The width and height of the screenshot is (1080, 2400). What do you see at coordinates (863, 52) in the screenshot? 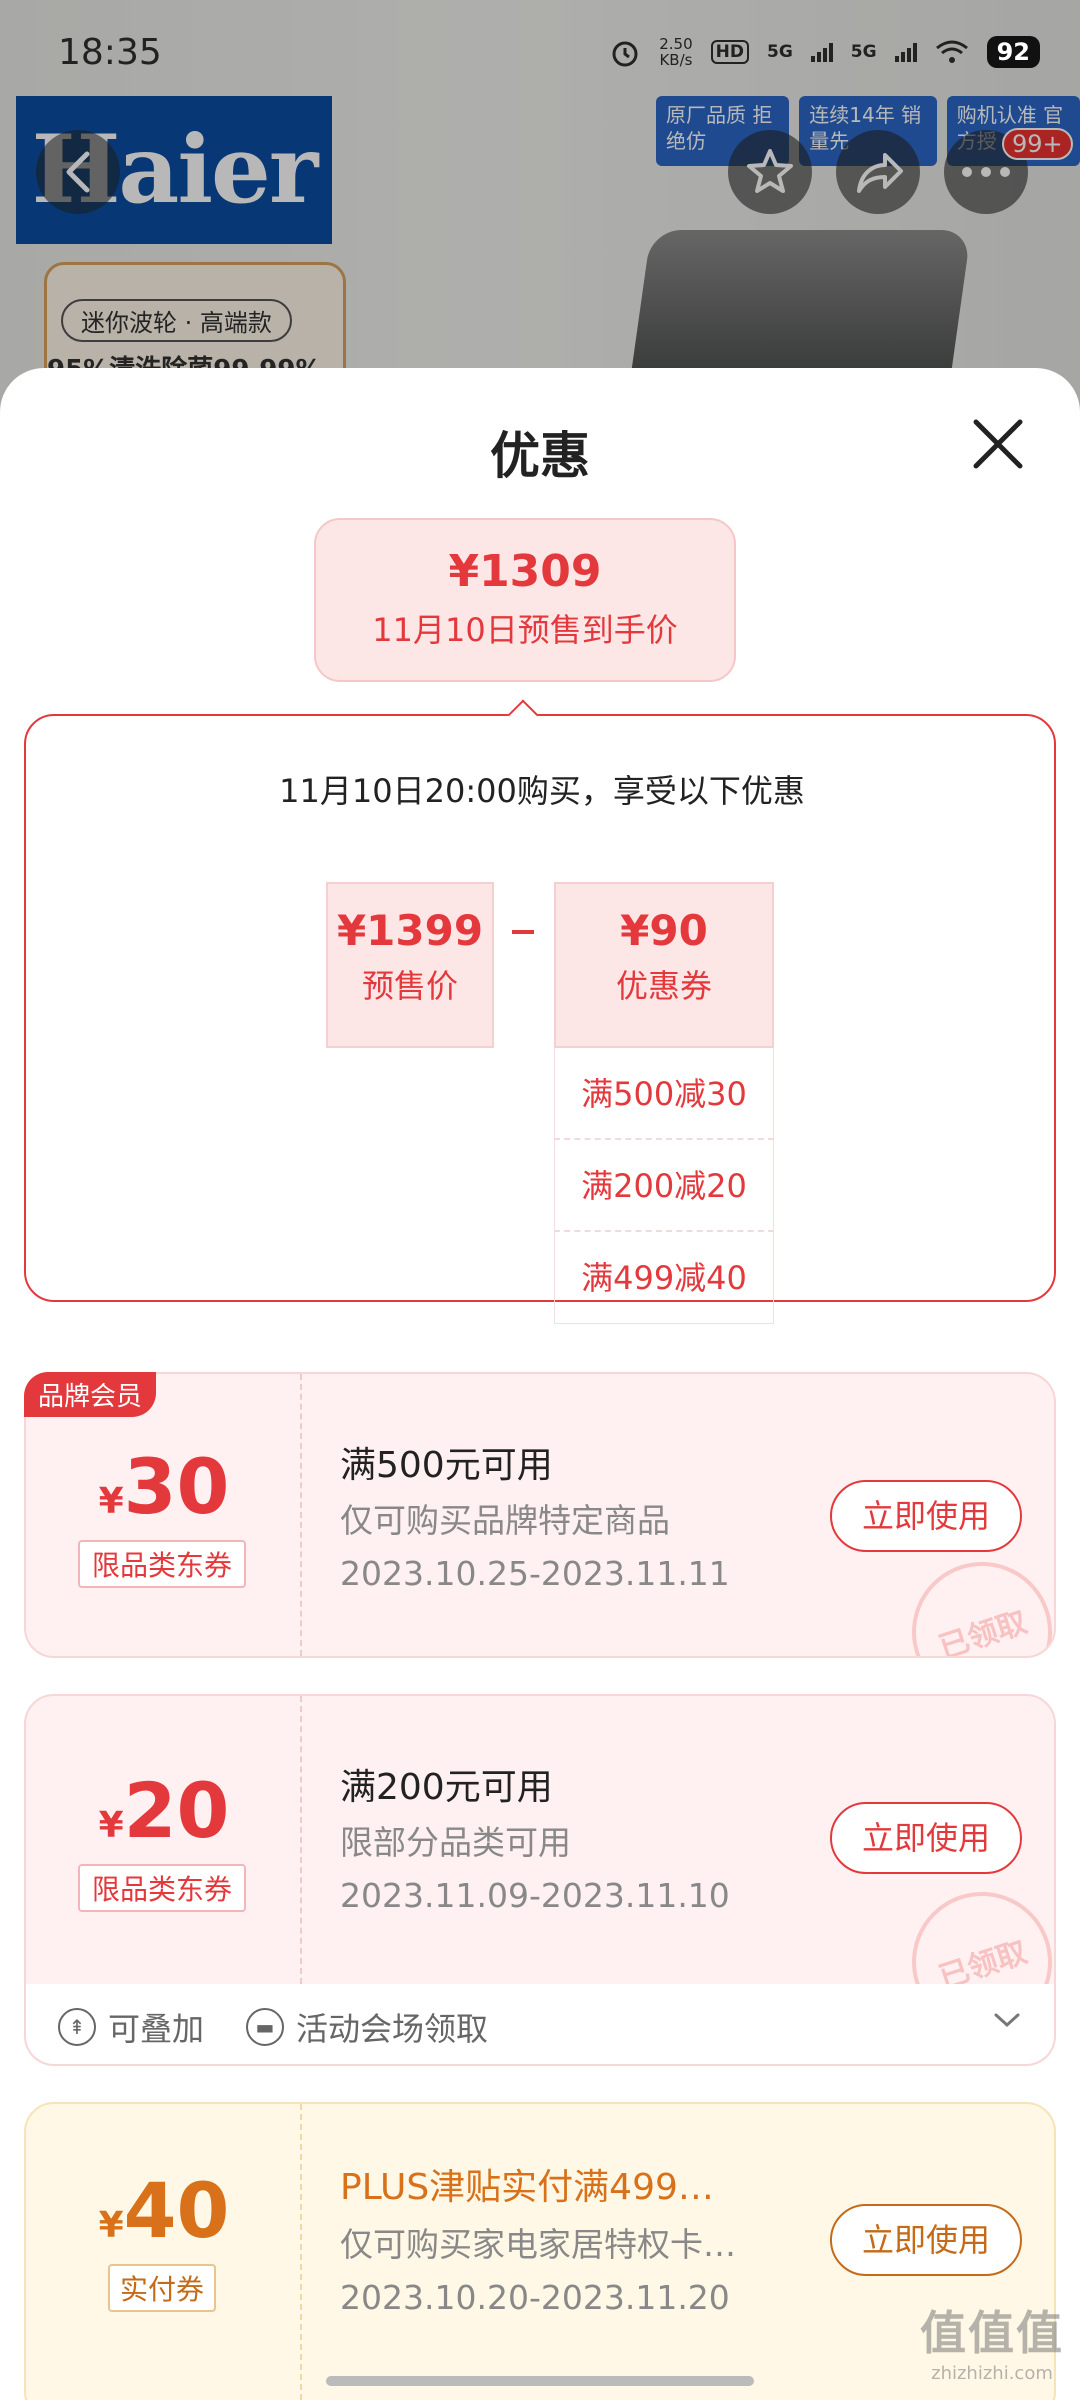
I see `signal-label-2: 5G` at bounding box center [863, 52].